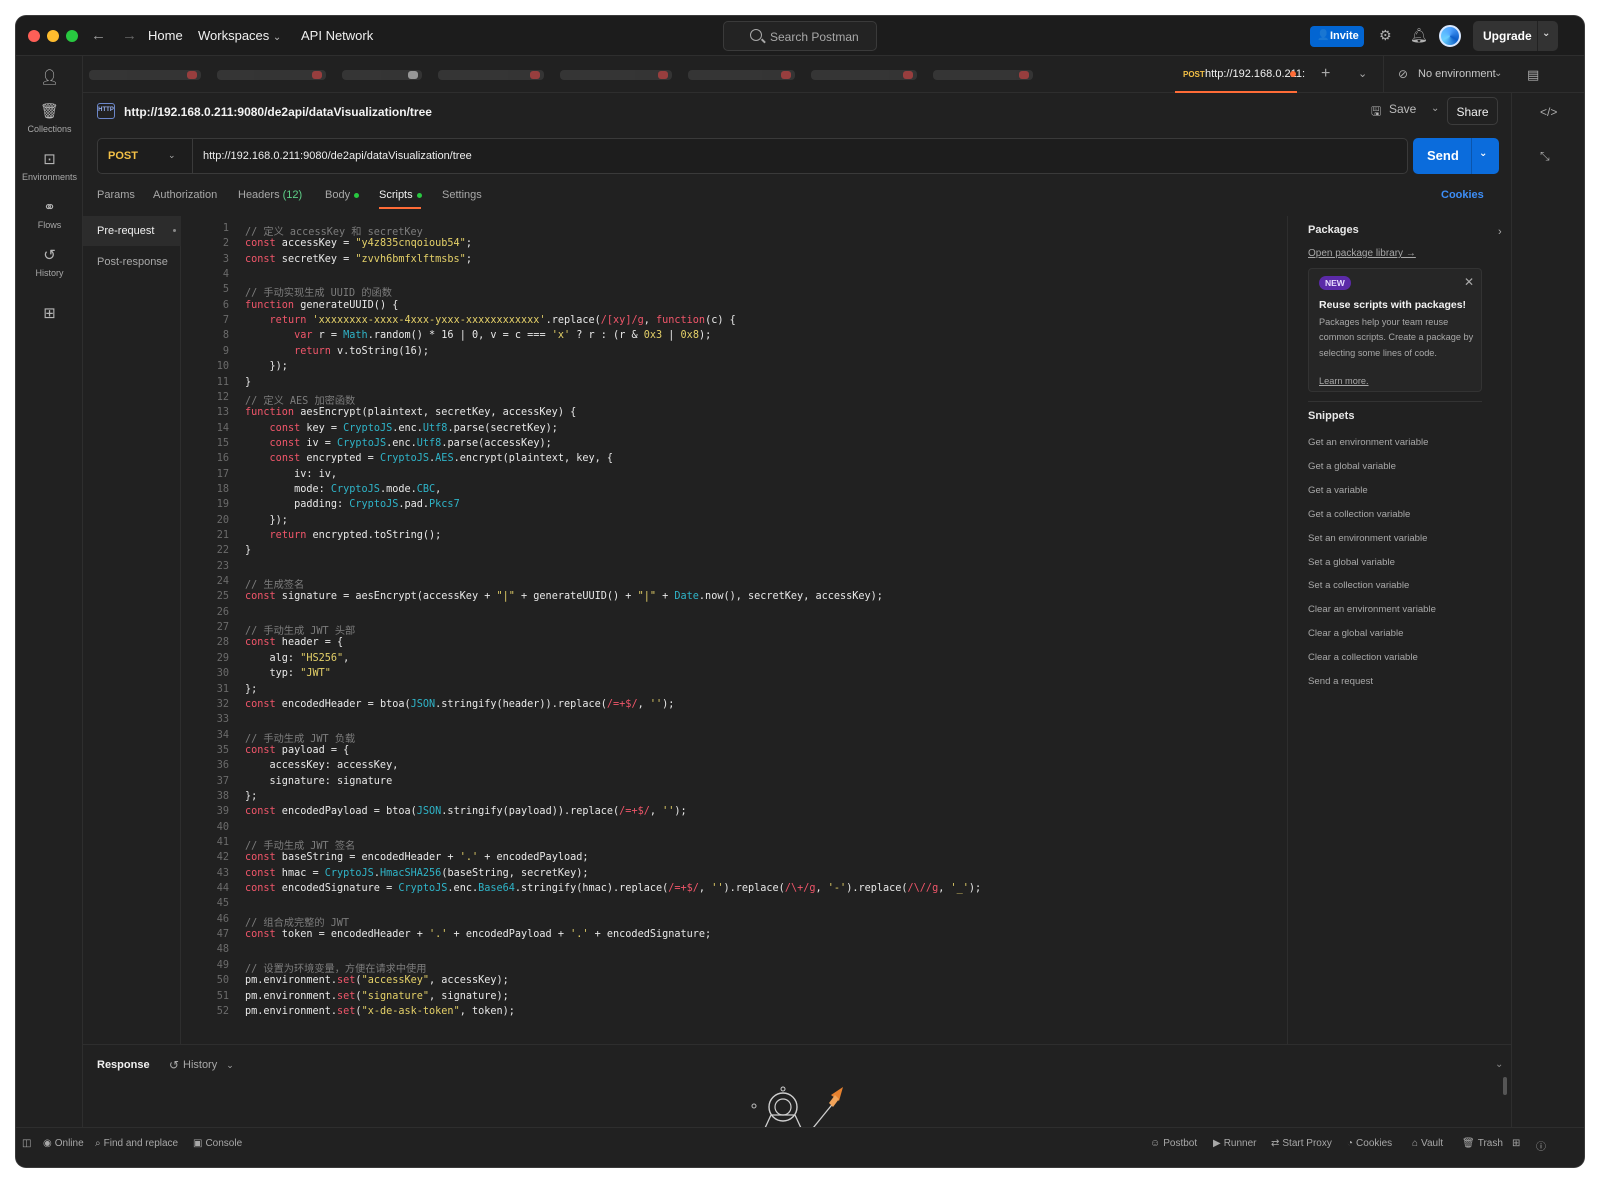 This screenshot has width=1600, height=1183. Describe the element at coordinates (47, 1143) in the screenshot. I see `online-check-icon: ◉` at that location.